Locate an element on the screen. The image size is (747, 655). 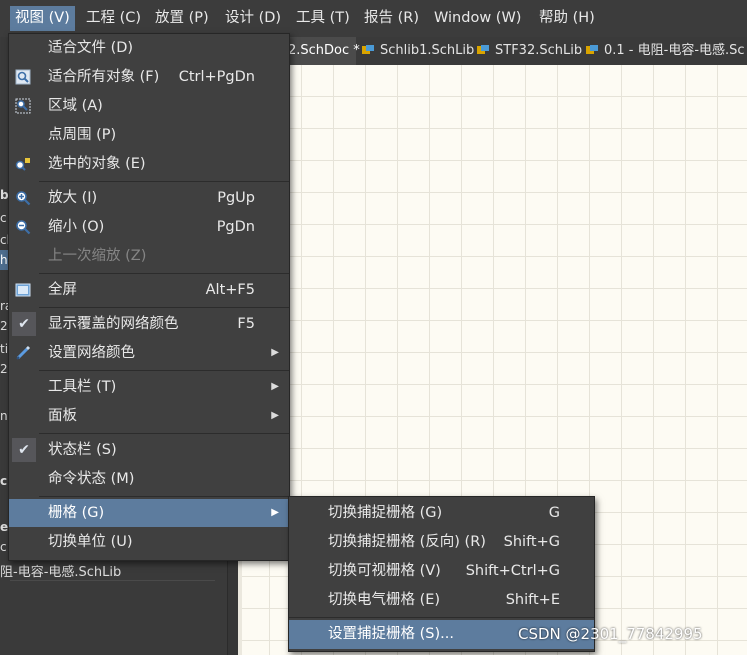
menu-place: 放置 (P) is located at coordinates (182, 18).